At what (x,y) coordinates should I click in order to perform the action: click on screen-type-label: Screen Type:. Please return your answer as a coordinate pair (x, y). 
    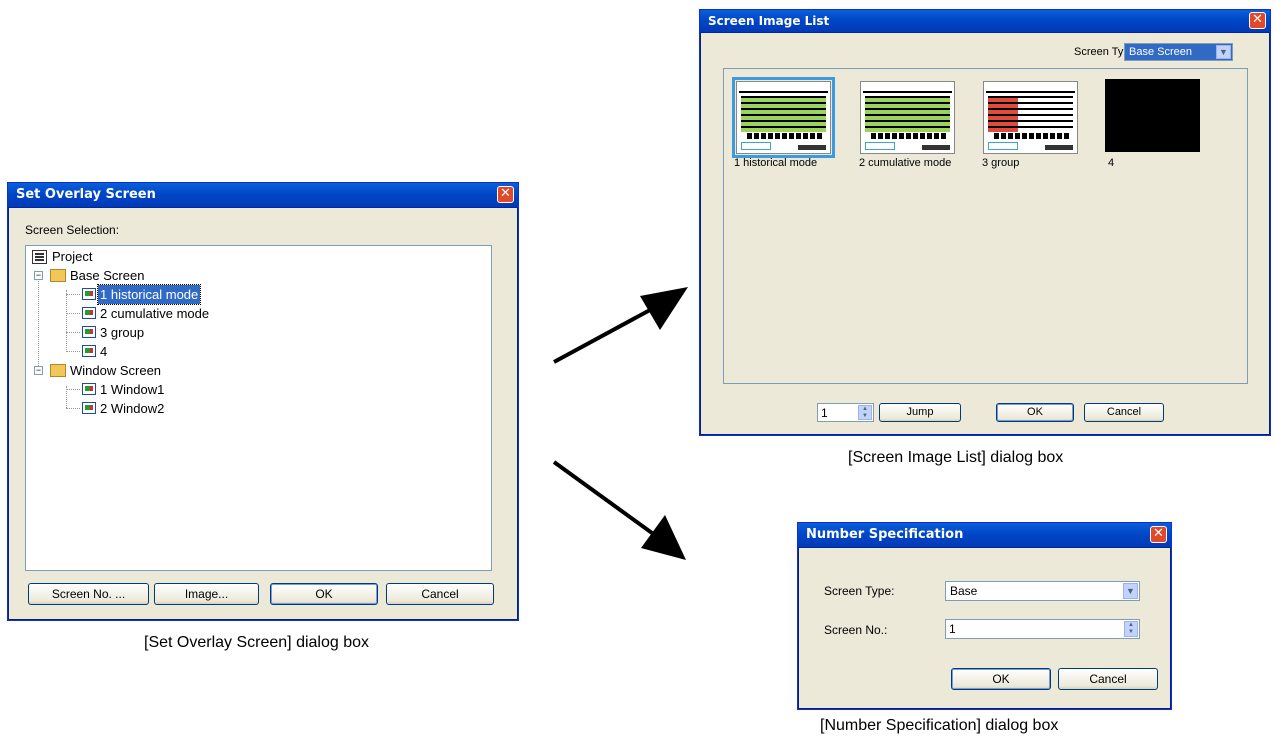
    Looking at the image, I should click on (859, 591).